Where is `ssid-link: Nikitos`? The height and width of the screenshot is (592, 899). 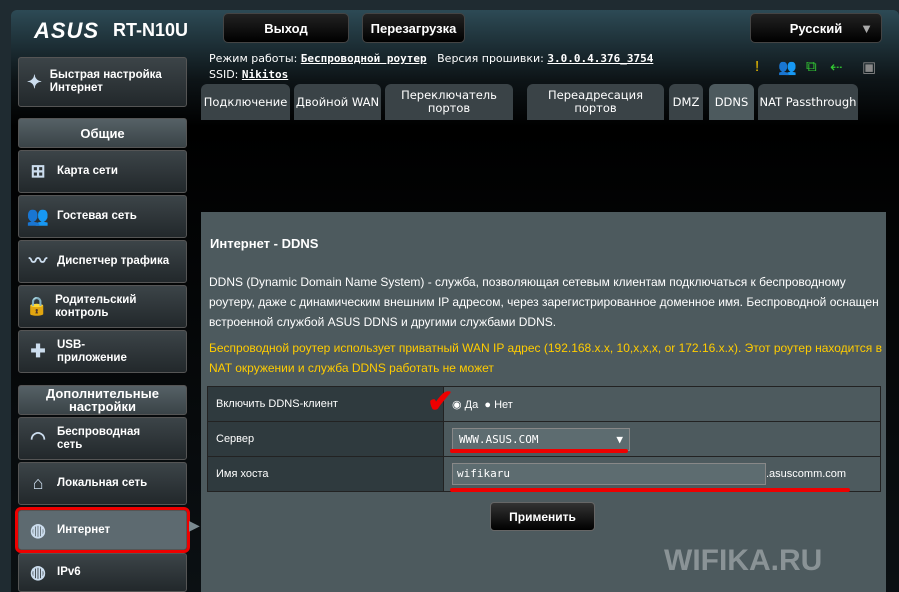 ssid-link: Nikitos is located at coordinates (265, 74).